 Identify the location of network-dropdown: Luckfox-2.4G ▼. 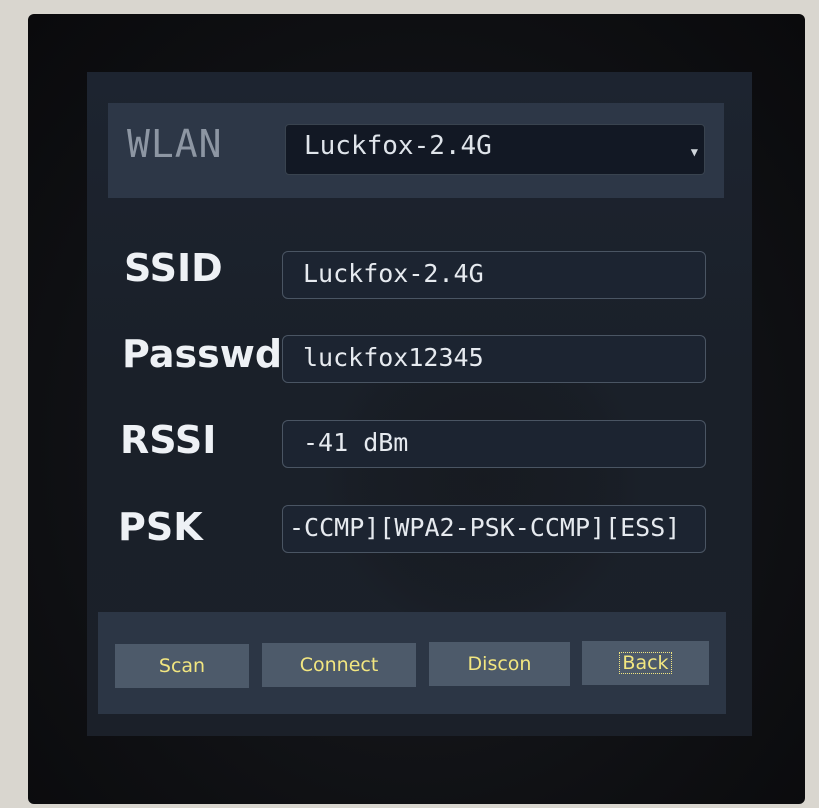
(495, 149).